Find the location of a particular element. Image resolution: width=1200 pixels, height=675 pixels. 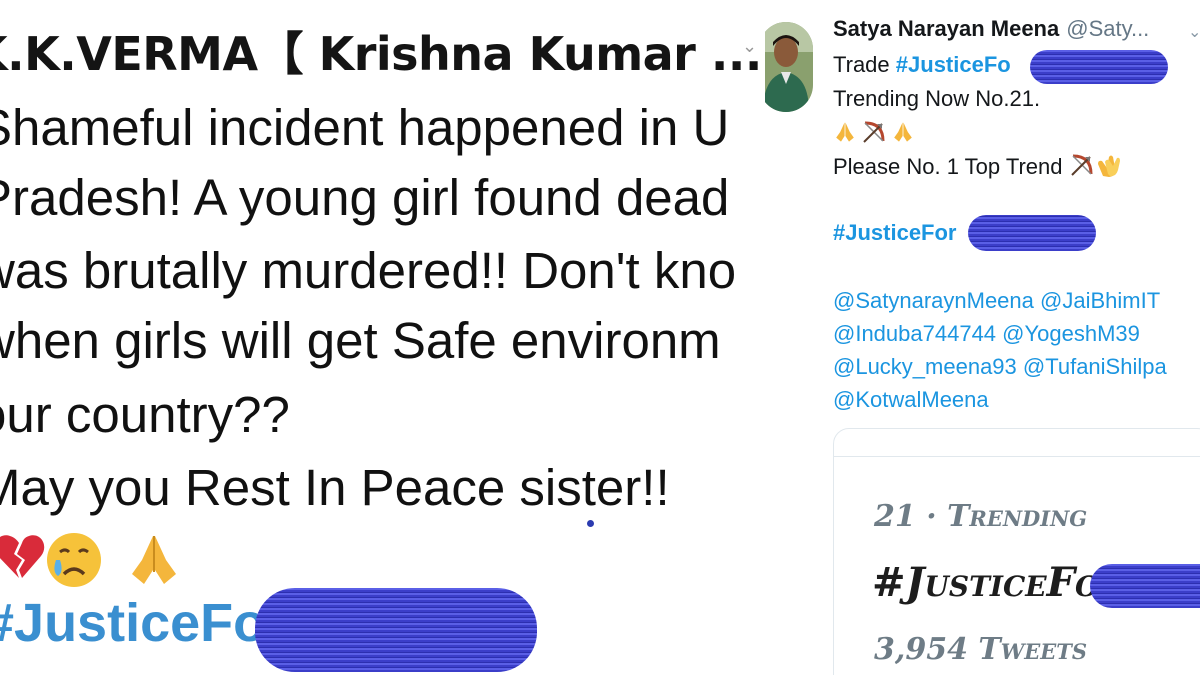

tweet-text-line: Please No. 1 Top Trend is located at coordinates (978, 166).